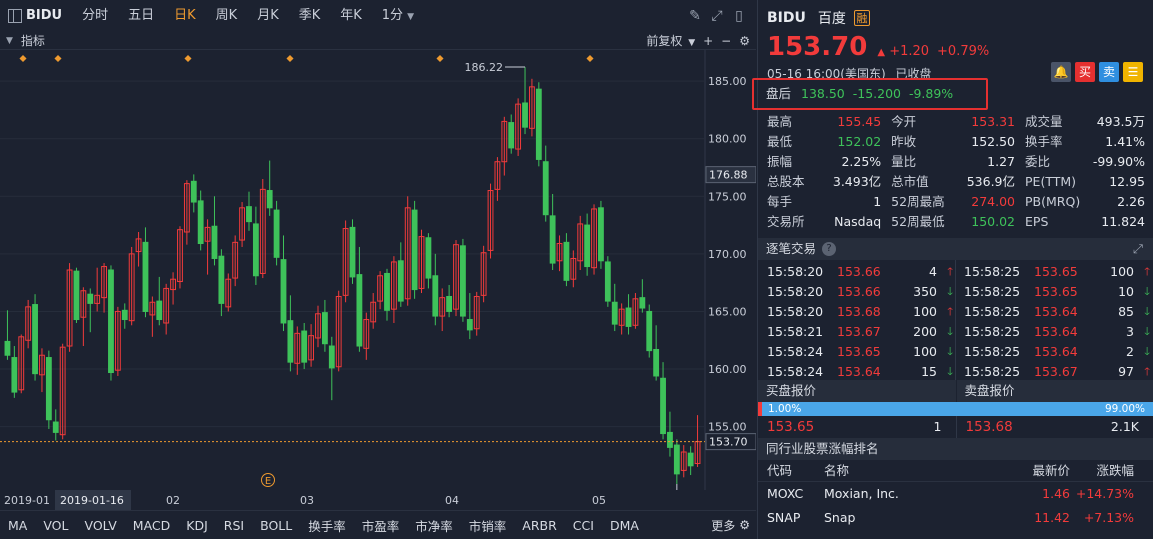 The width and height of the screenshot is (1153, 539). What do you see at coordinates (723, 525) in the screenshot?
I see `more-label: 更多` at bounding box center [723, 525].